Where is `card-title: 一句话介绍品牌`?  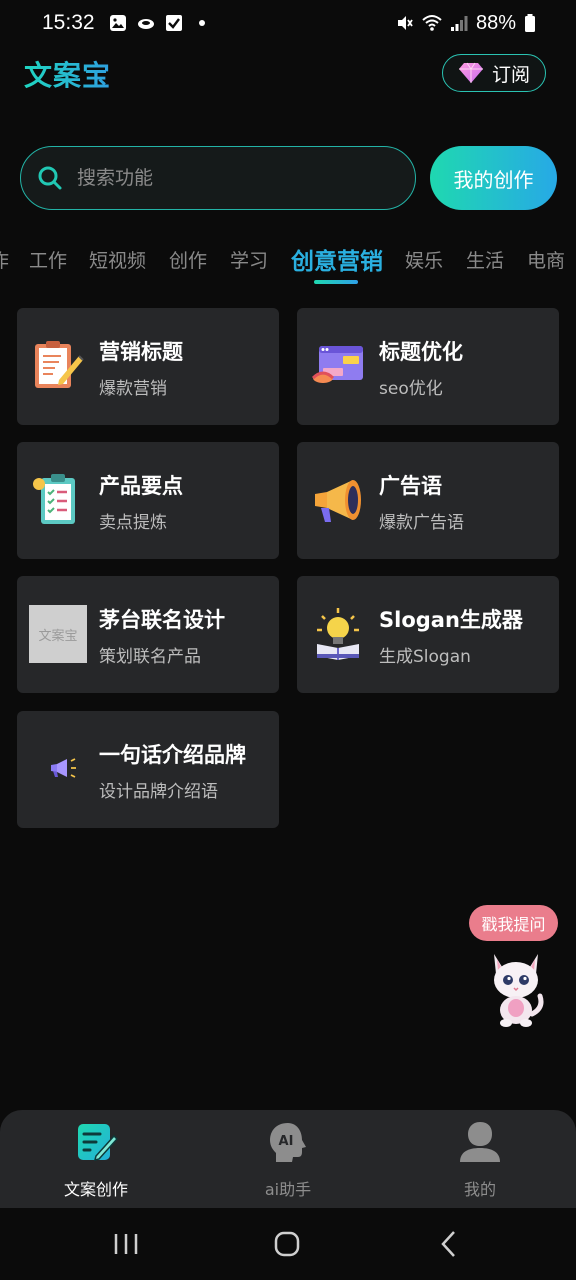 card-title: 一句话介绍品牌 is located at coordinates (172, 755).